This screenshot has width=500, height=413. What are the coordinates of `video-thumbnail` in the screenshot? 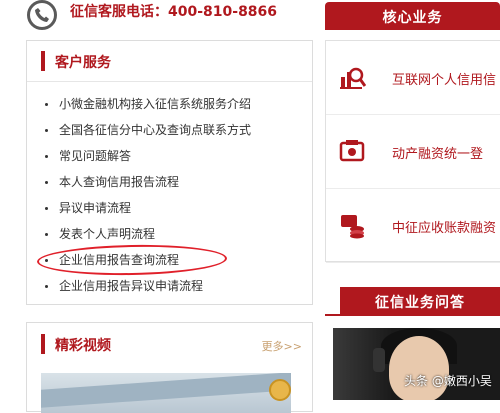 It's located at (166, 393).